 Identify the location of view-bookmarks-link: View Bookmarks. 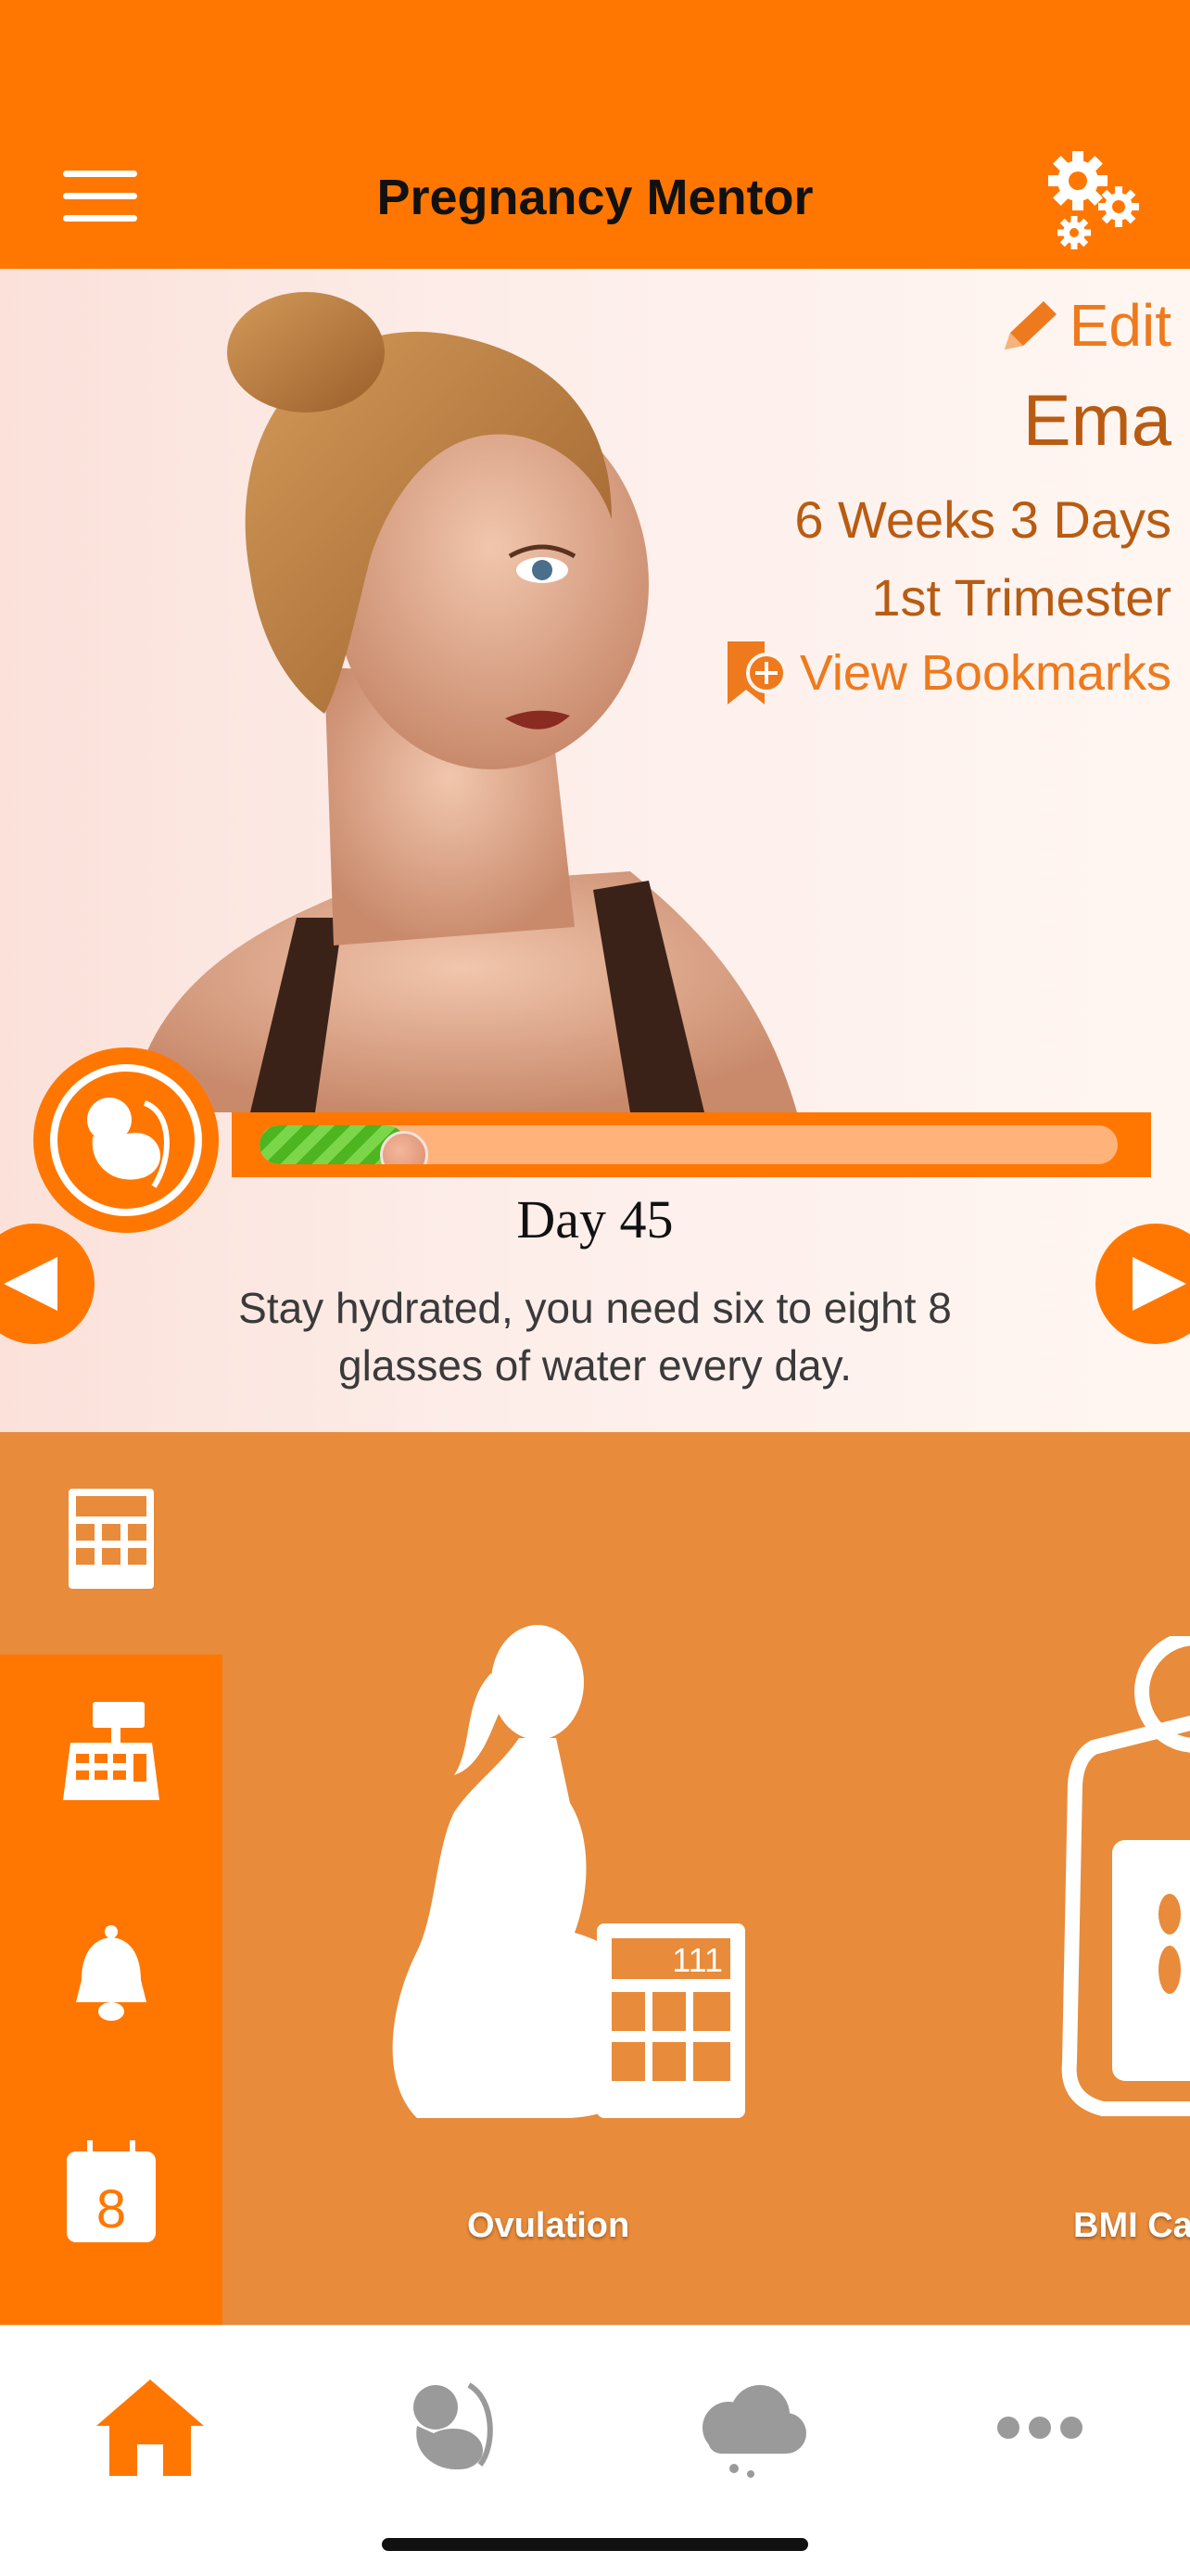
(947, 673).